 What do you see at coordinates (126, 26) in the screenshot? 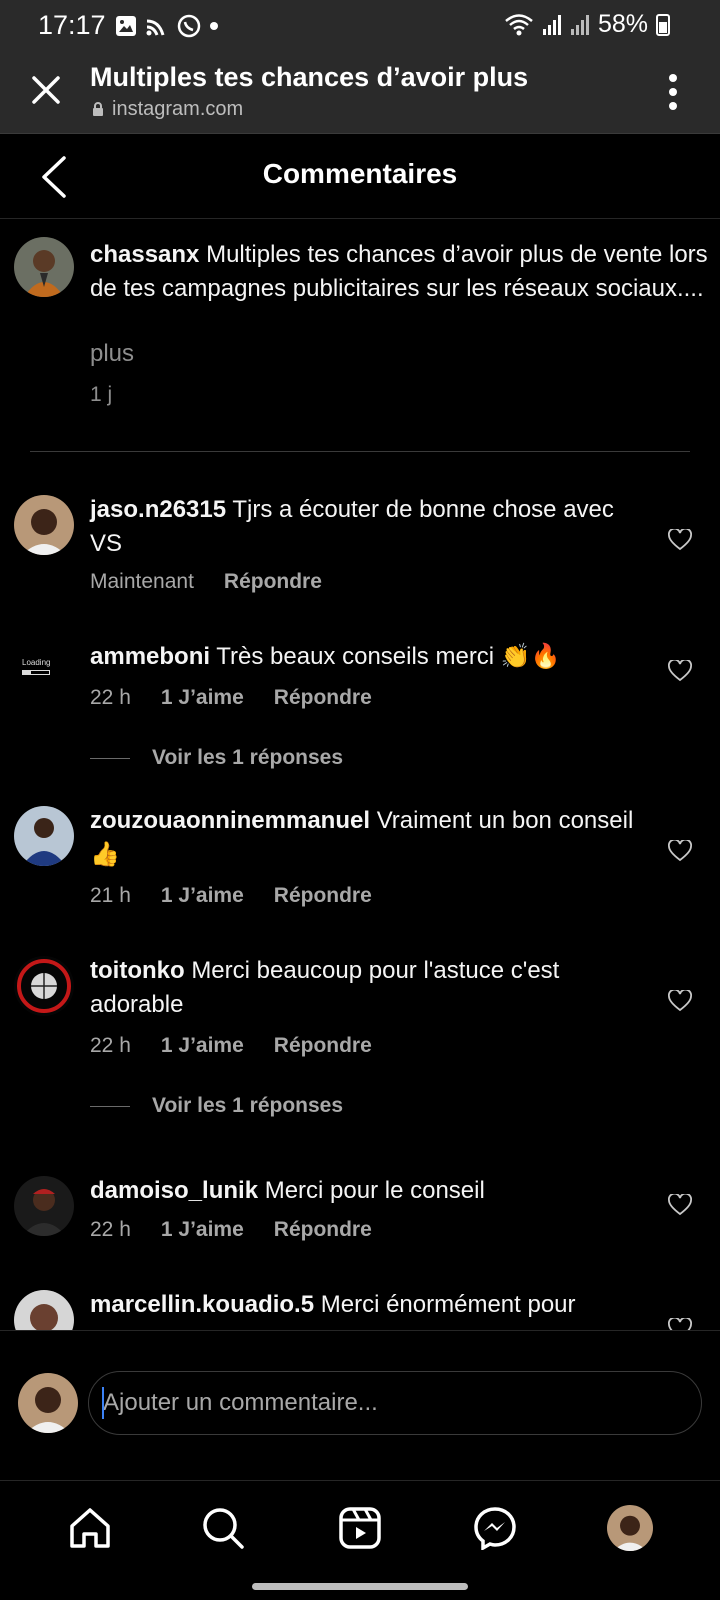
I see `gallery-icon` at bounding box center [126, 26].